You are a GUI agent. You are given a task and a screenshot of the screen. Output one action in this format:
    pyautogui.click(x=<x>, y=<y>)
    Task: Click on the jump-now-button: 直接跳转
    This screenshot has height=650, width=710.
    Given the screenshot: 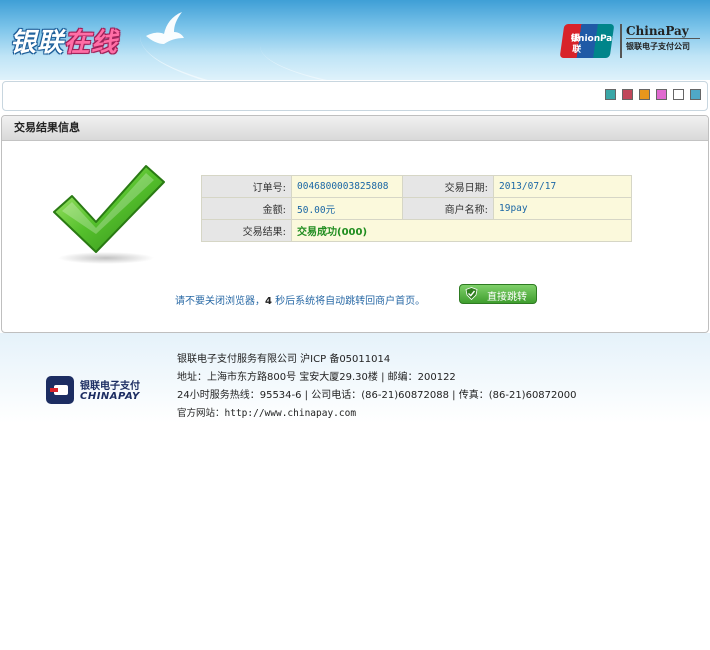 What is the action you would take?
    pyautogui.click(x=498, y=294)
    